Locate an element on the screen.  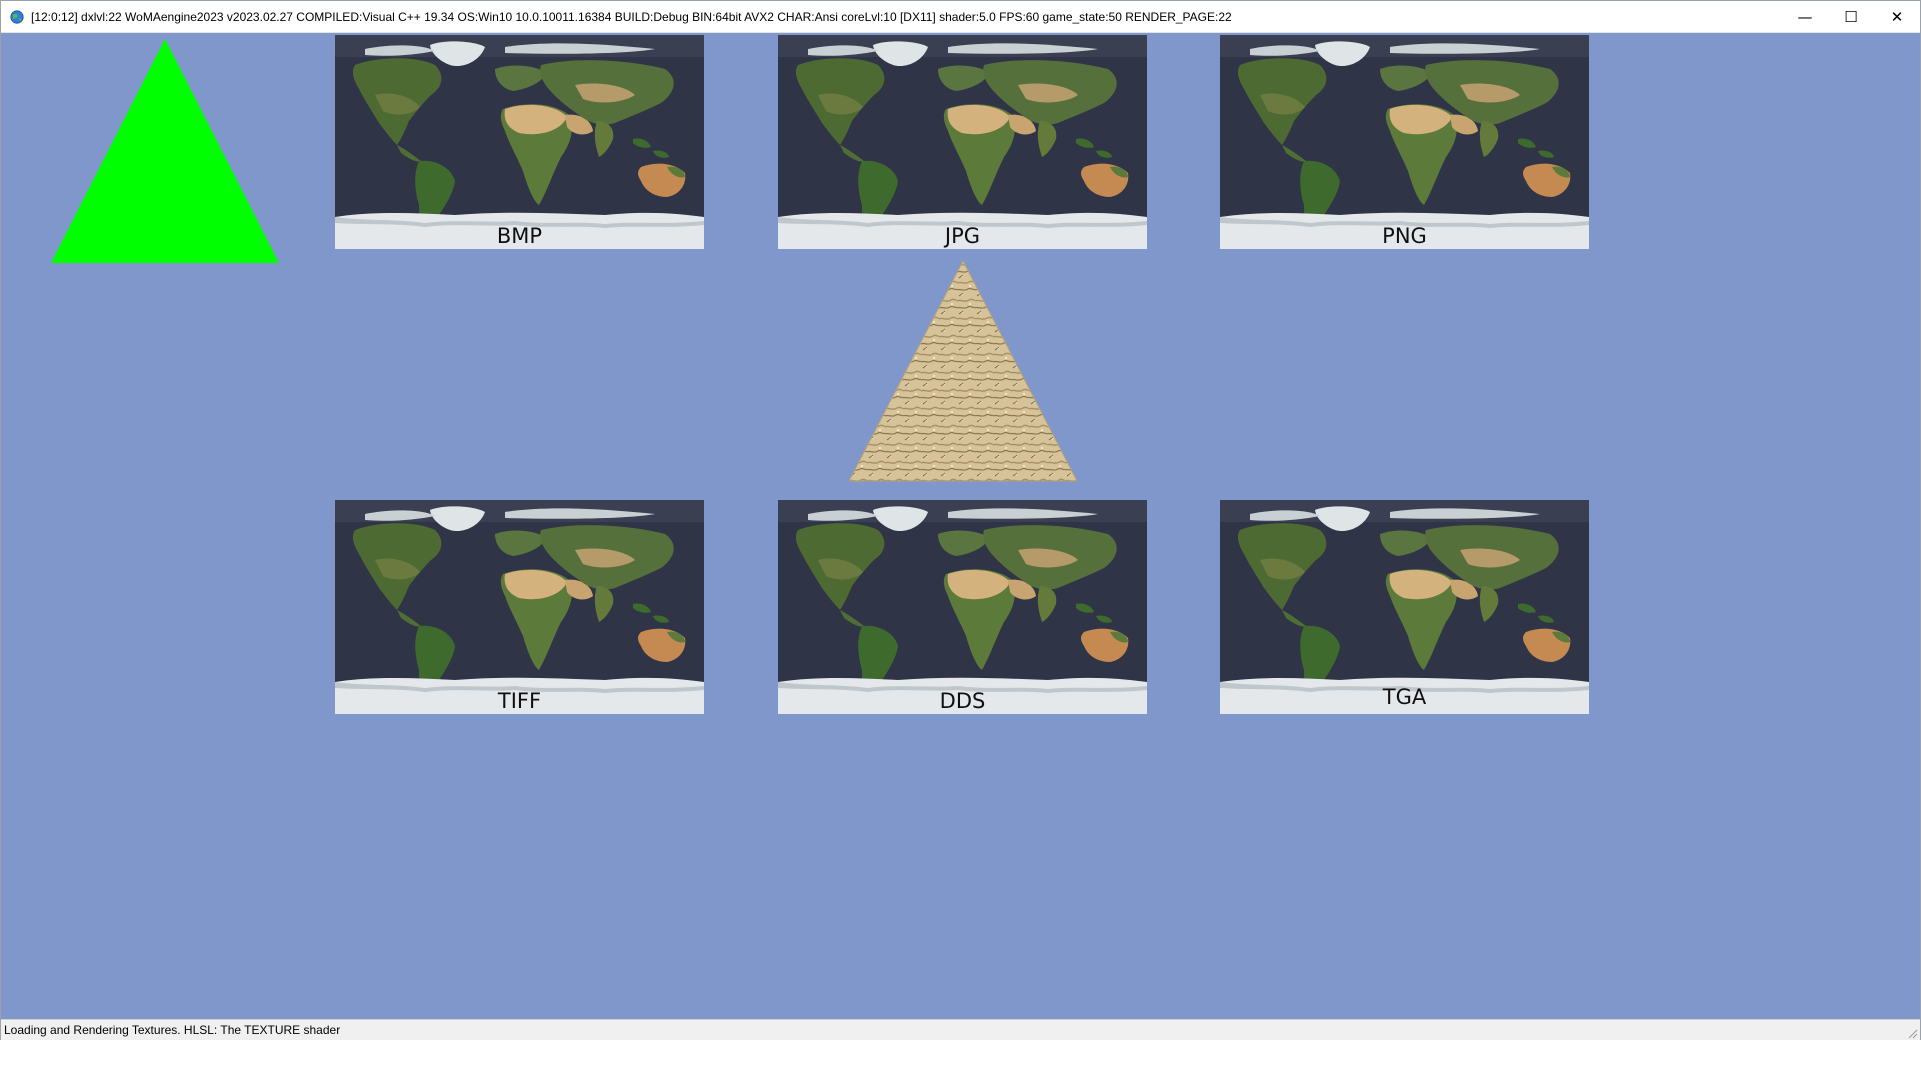
texture-label: PNG is located at coordinates (1404, 236).